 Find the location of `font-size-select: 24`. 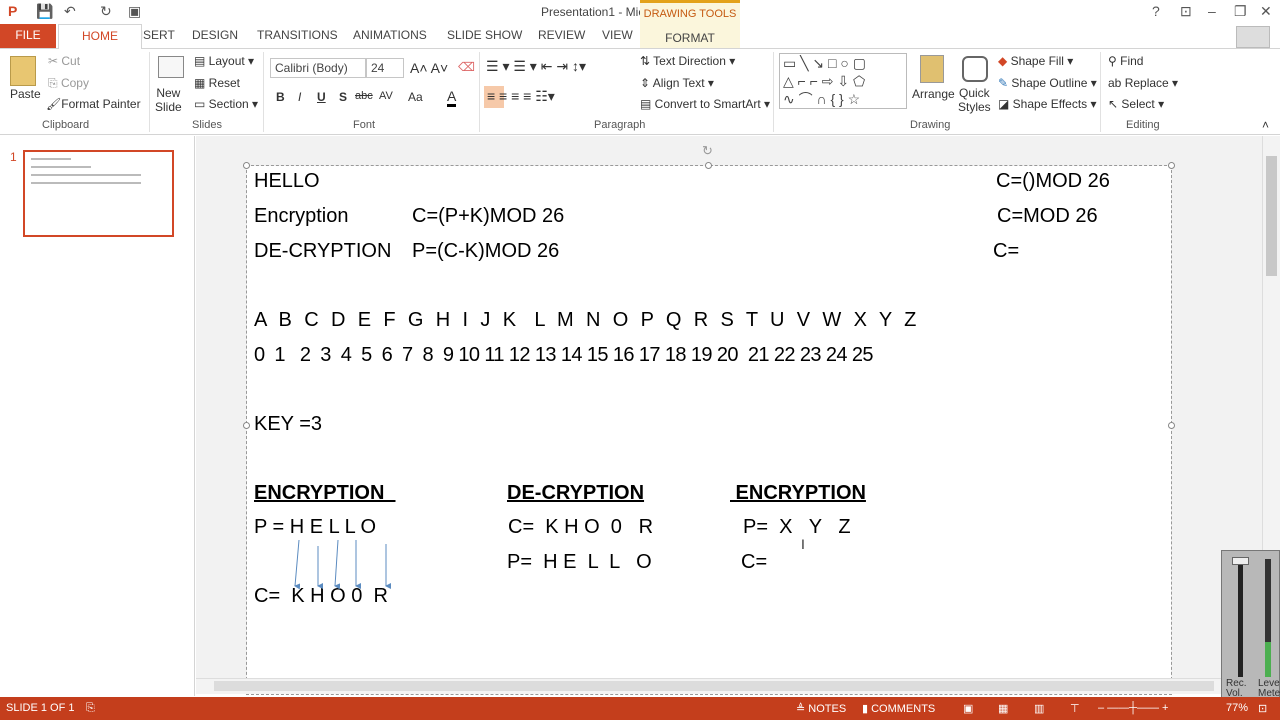

font-size-select: 24 is located at coordinates (385, 68).